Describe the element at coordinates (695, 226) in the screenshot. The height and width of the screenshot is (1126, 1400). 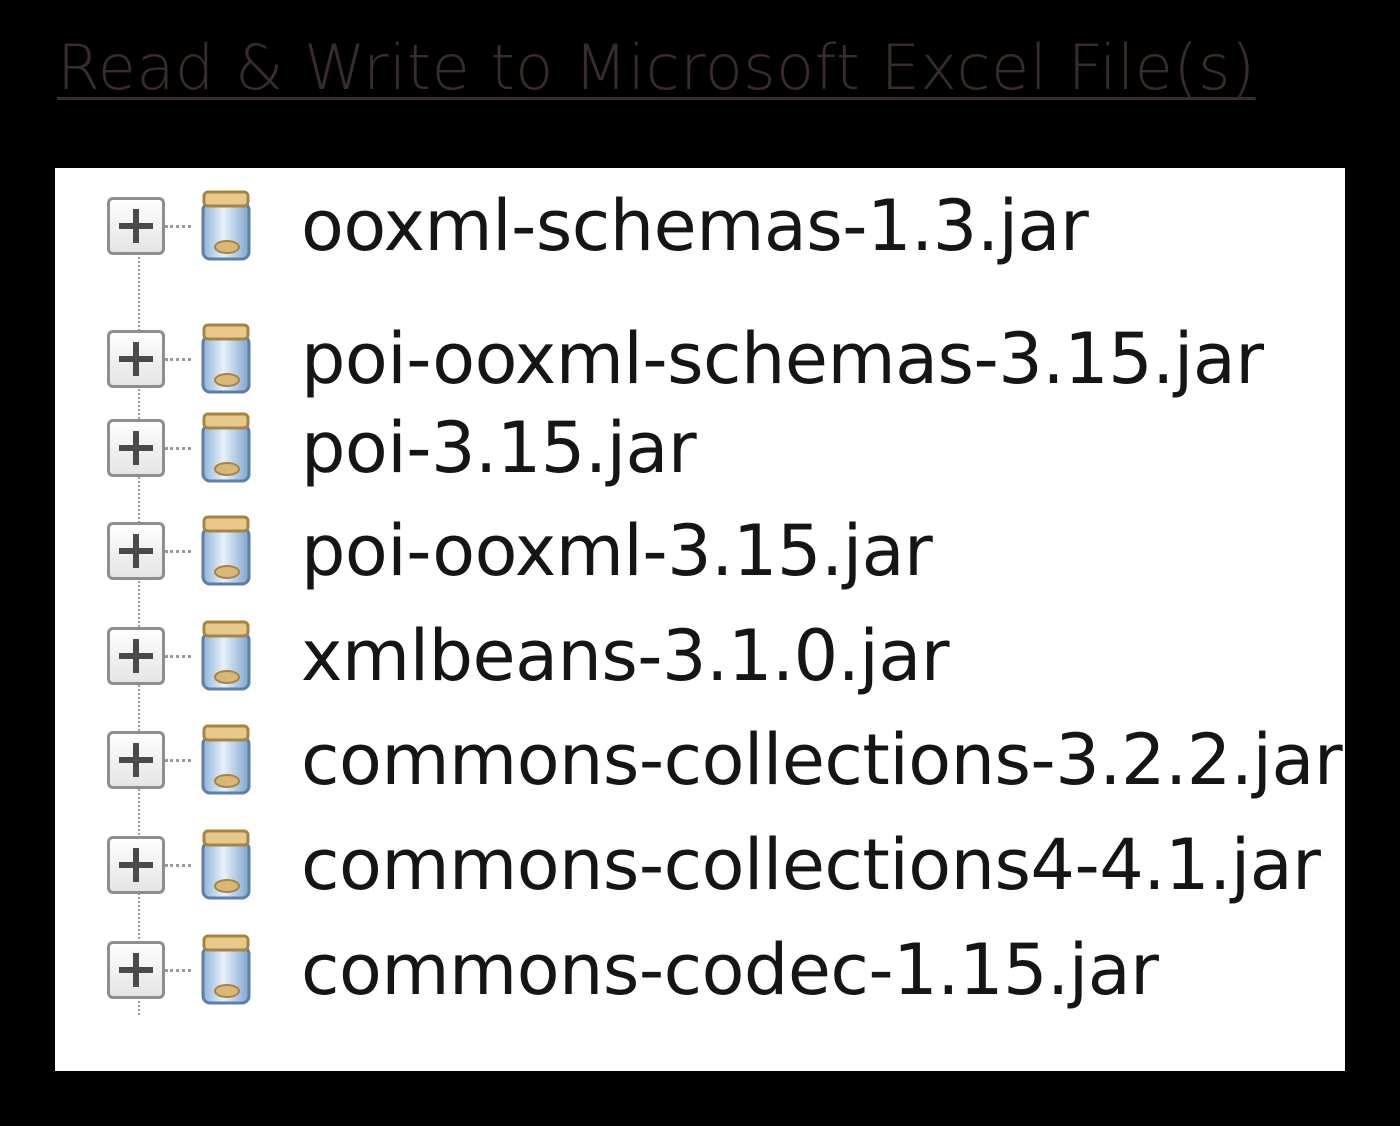
I see `tree-item-label: ooxml-schemas-1.3.jar` at that location.